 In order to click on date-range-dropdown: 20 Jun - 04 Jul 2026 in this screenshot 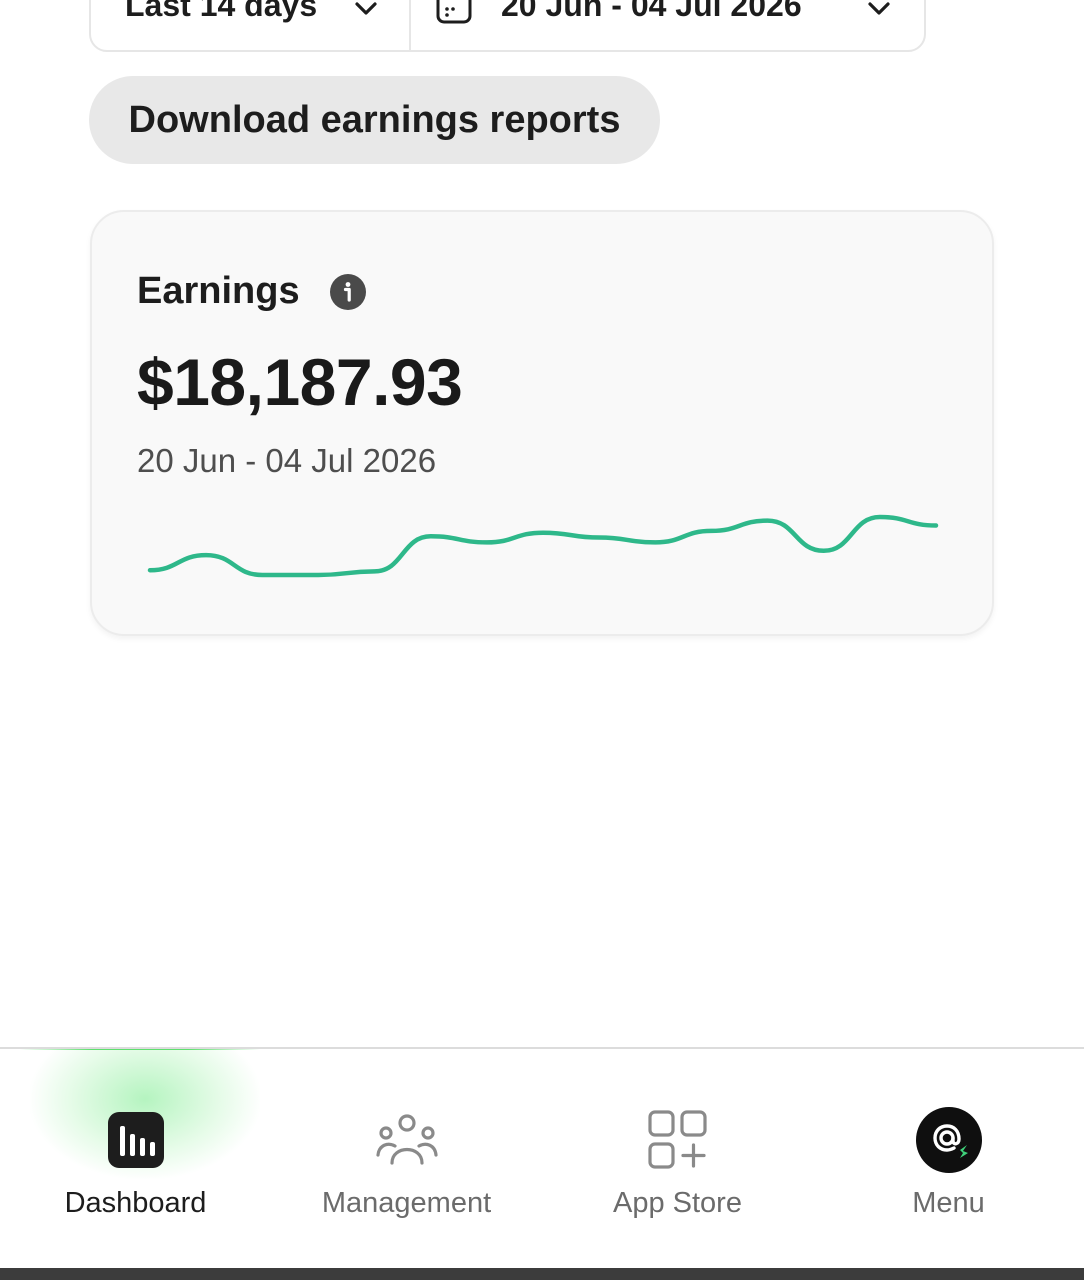, I will do `click(667, 25)`.